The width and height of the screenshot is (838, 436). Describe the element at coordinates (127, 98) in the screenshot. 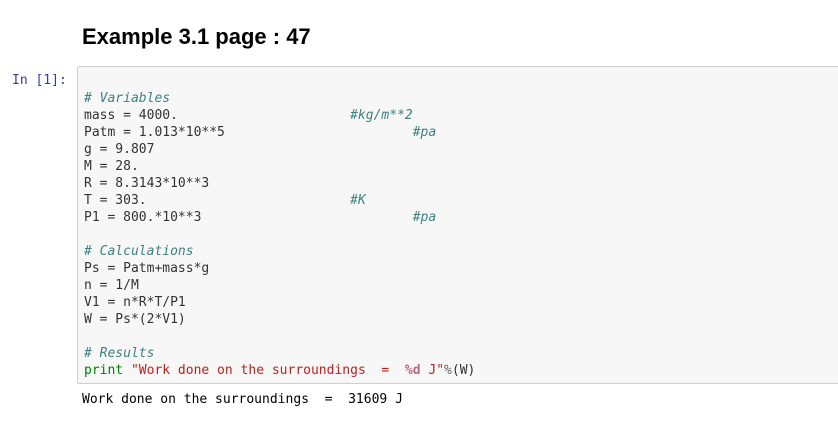

I see `comment-variables: # Variables` at that location.